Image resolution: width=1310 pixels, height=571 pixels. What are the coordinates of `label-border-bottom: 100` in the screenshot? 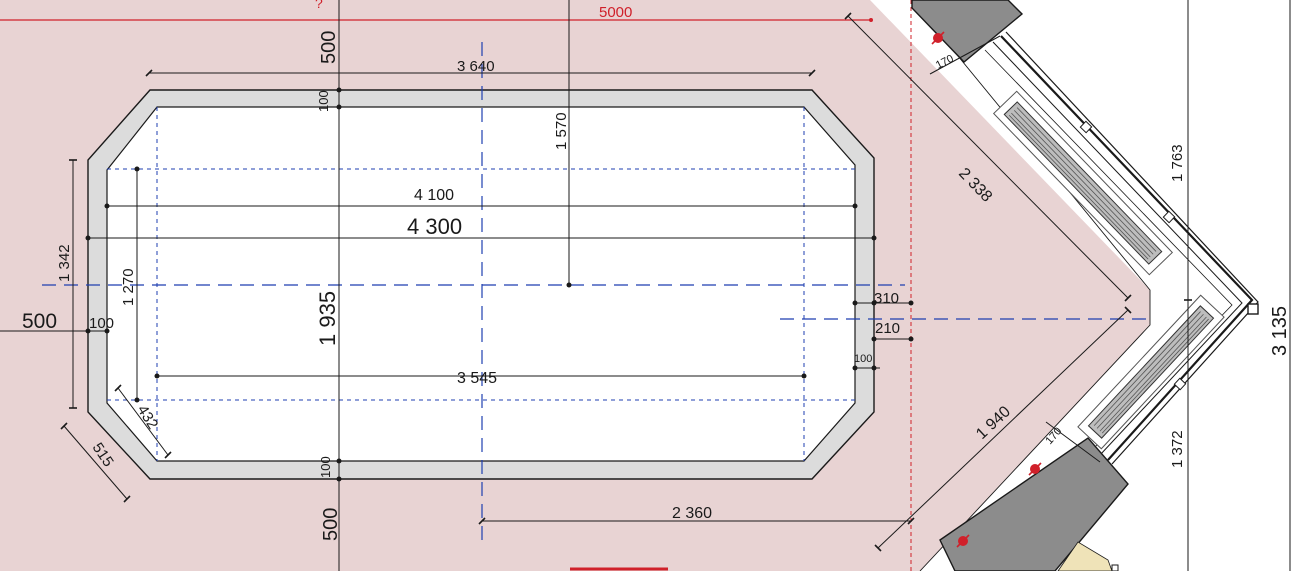 It's located at (325, 467).